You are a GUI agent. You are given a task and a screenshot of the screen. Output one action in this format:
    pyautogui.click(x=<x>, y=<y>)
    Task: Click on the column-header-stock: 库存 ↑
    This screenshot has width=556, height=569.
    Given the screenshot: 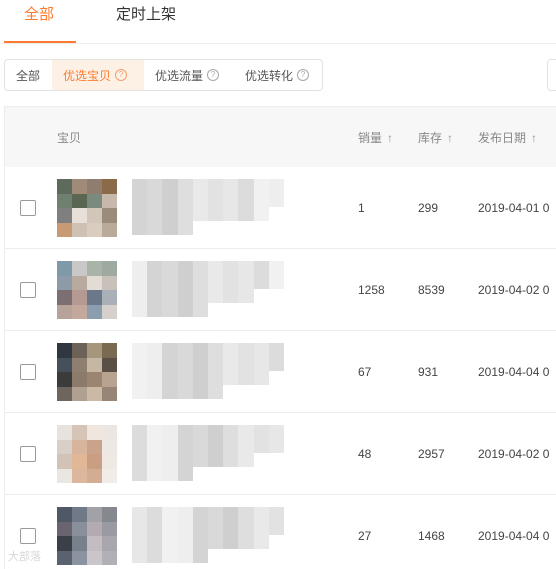 What is the action you would take?
    pyautogui.click(x=435, y=137)
    